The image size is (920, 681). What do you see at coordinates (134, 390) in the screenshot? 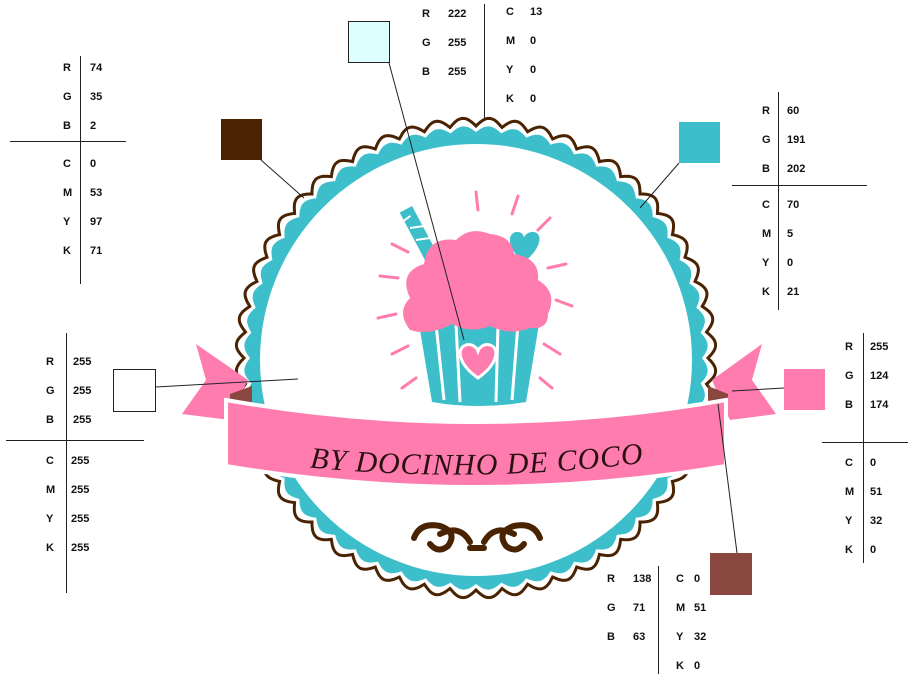
I see `swatch-white` at bounding box center [134, 390].